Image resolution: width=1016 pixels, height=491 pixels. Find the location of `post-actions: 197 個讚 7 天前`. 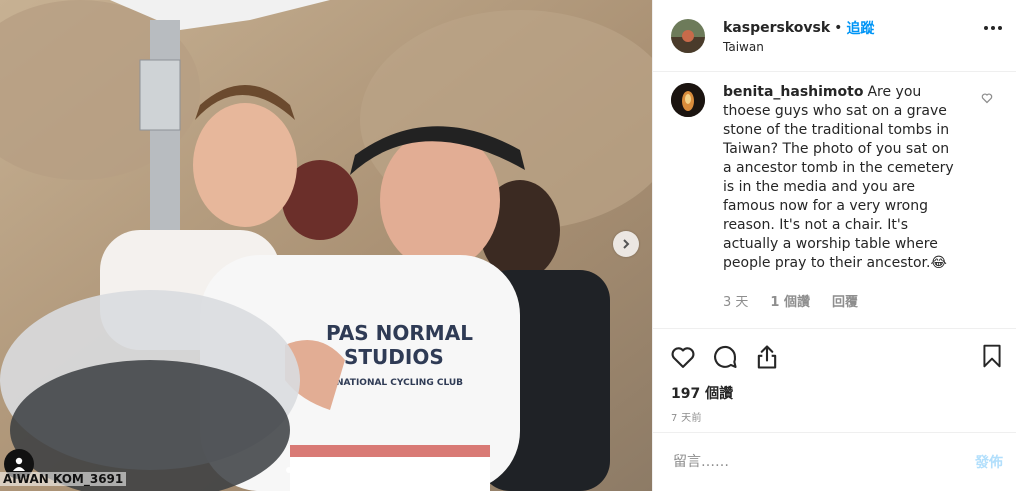

post-actions: 197 個讚 7 天前 is located at coordinates (834, 376).